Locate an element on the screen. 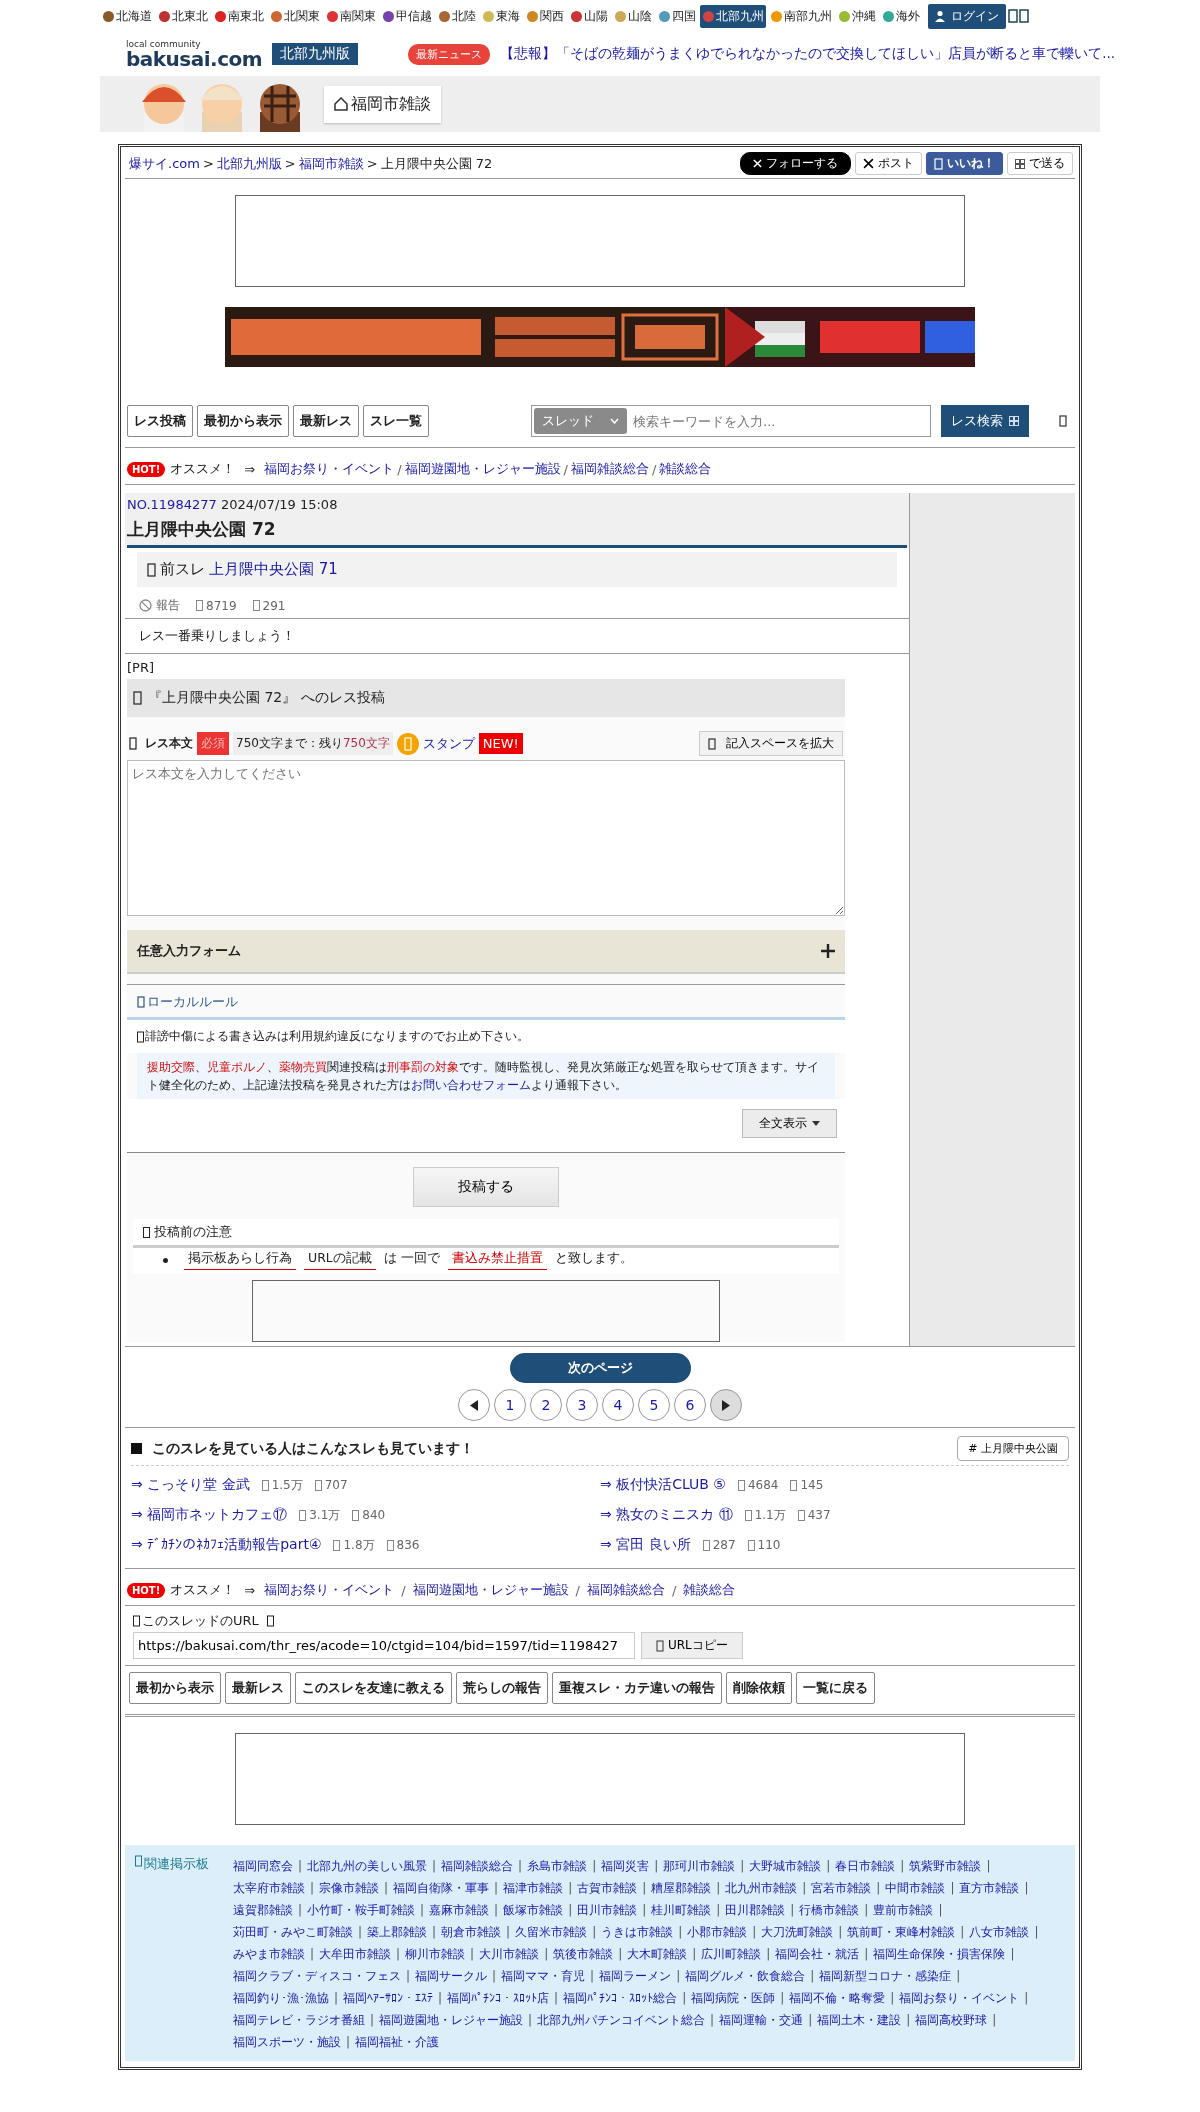  send-button: で送る is located at coordinates (1040, 163).